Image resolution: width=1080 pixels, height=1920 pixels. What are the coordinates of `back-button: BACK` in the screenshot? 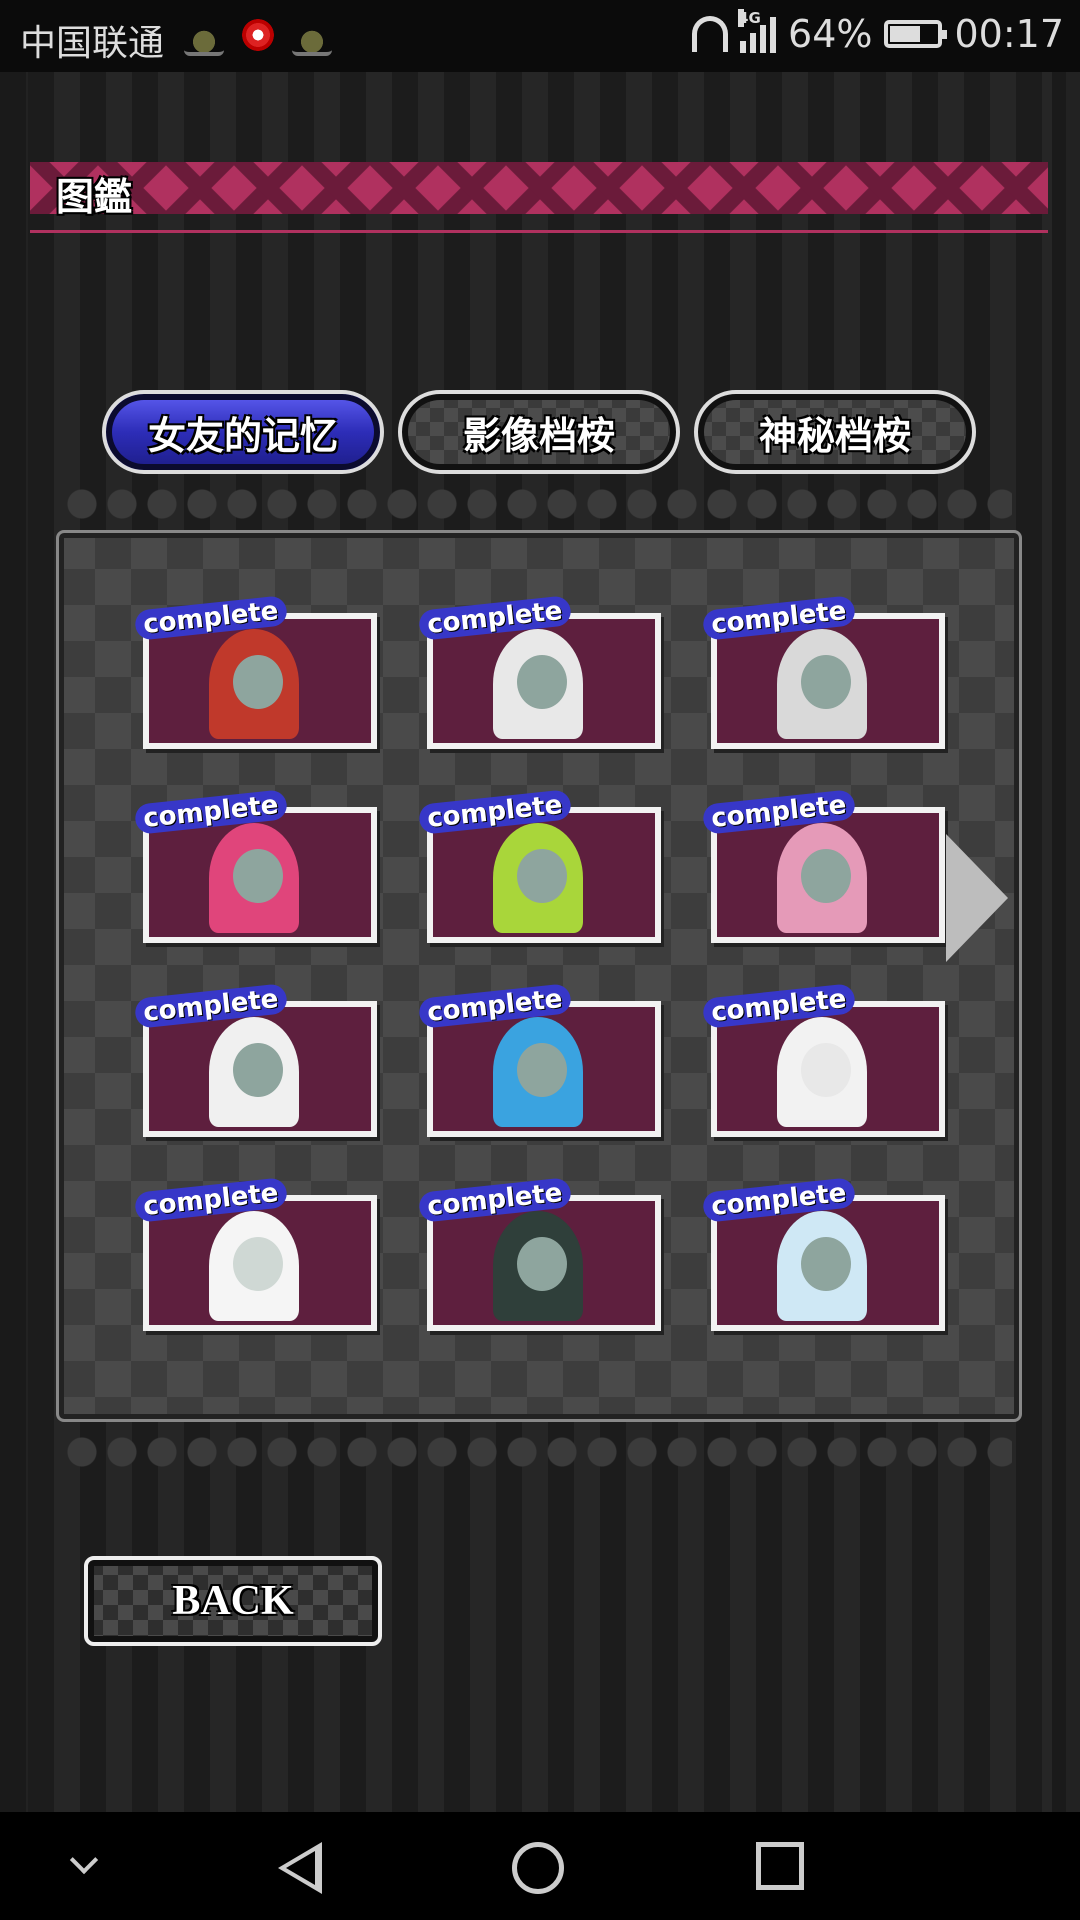 It's located at (233, 1601).